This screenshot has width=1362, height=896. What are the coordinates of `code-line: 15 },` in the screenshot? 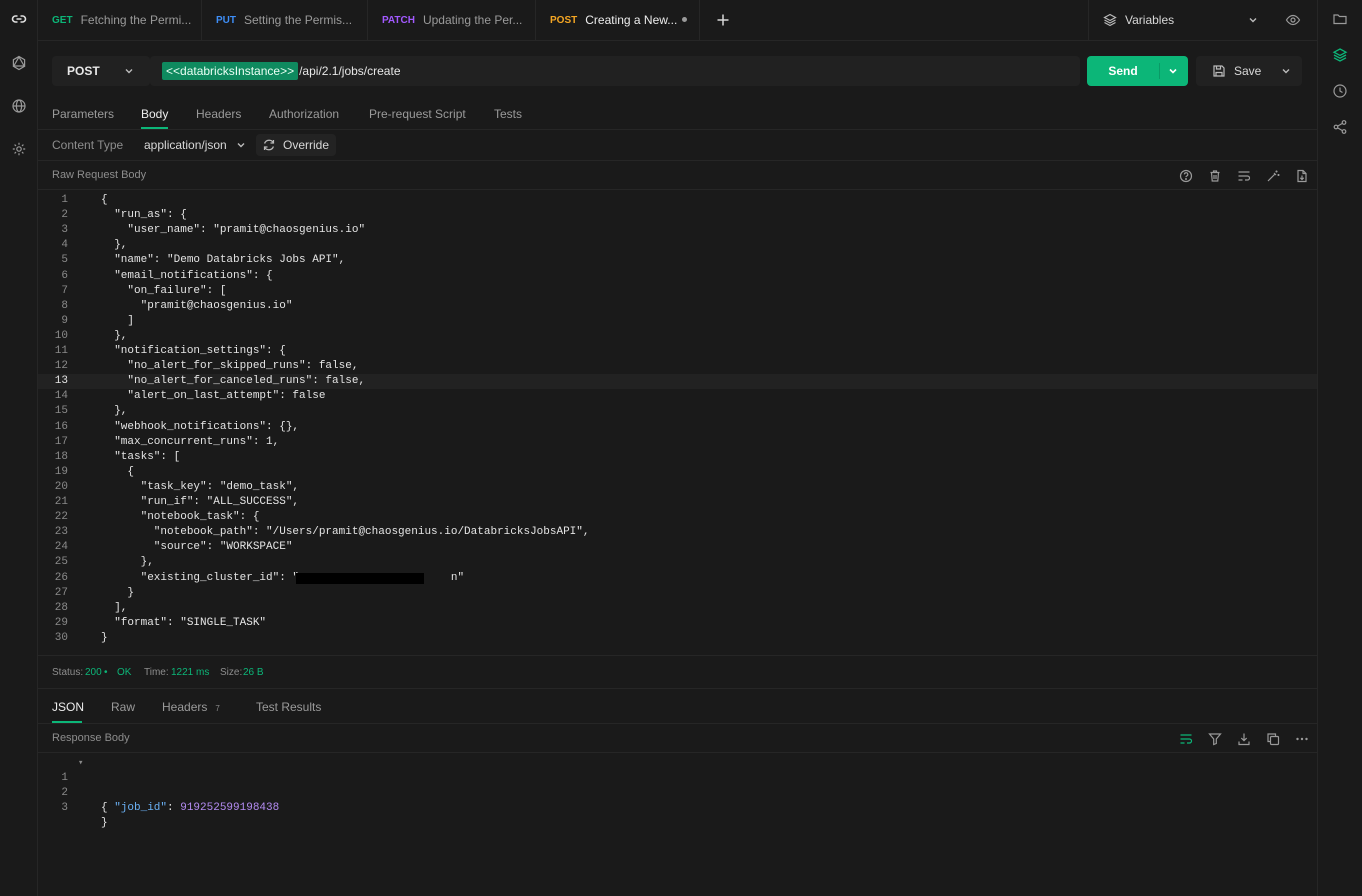 It's located at (677, 411).